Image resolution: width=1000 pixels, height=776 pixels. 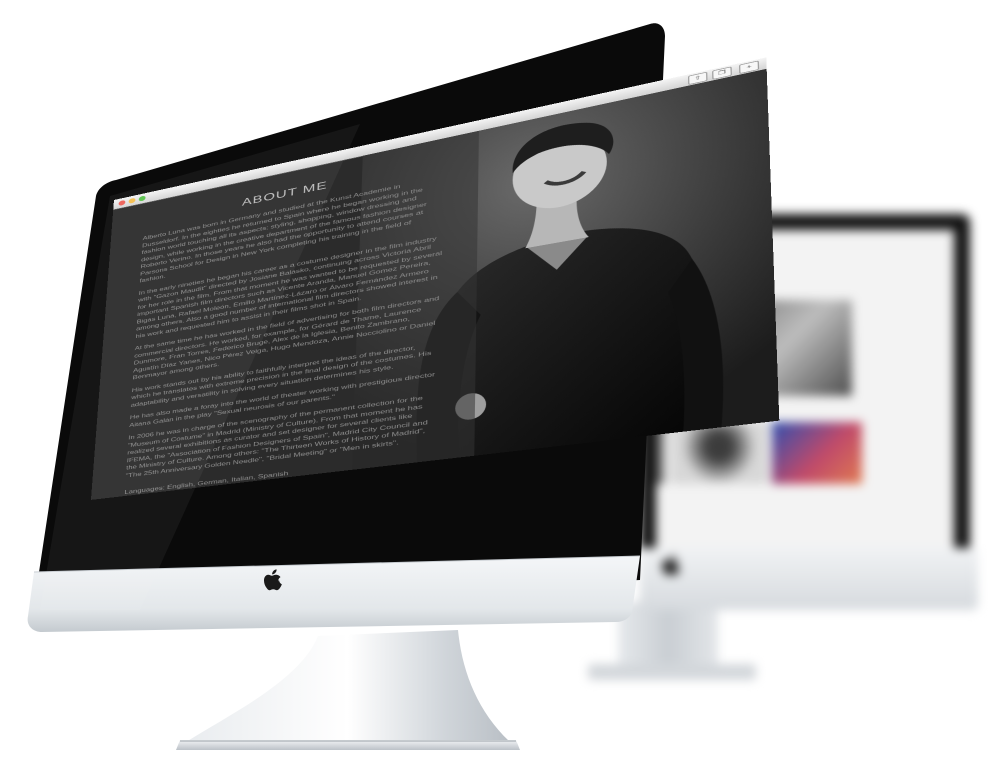 What do you see at coordinates (131, 201) in the screenshot?
I see `minimize-window-button` at bounding box center [131, 201].